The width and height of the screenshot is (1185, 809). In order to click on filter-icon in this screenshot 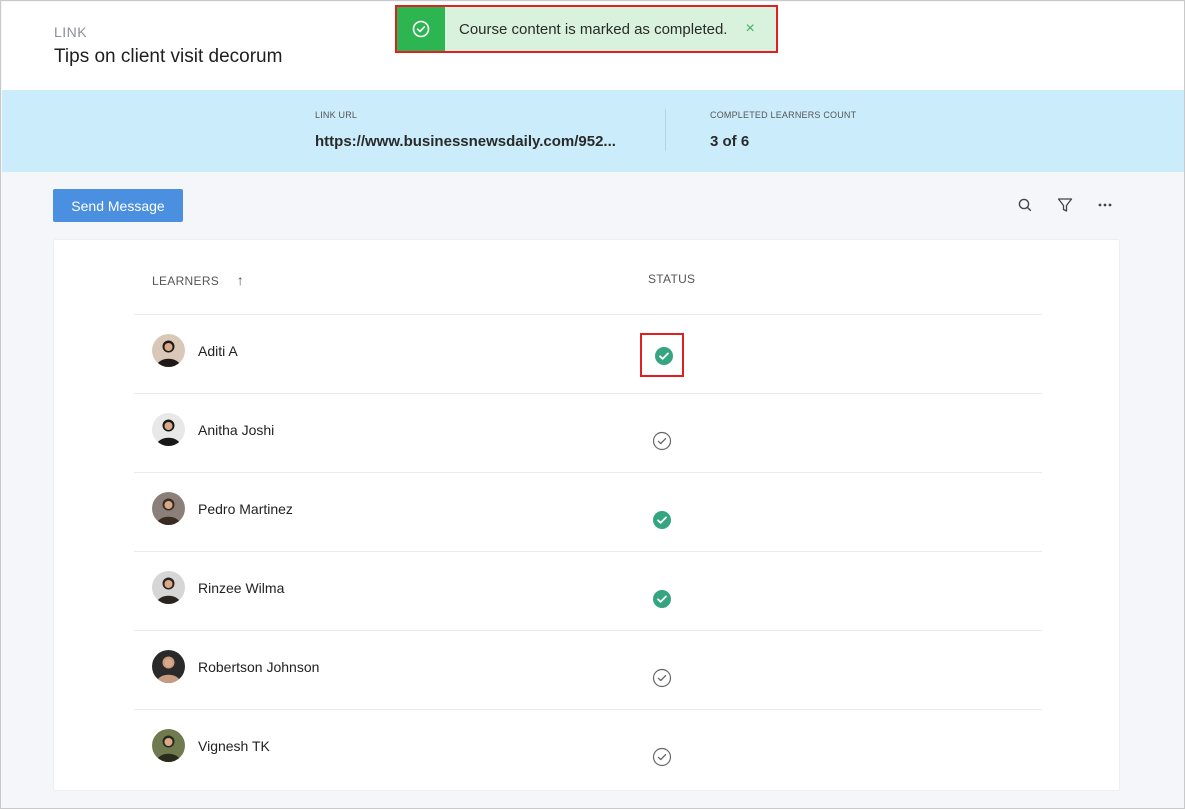, I will do `click(1065, 205)`.